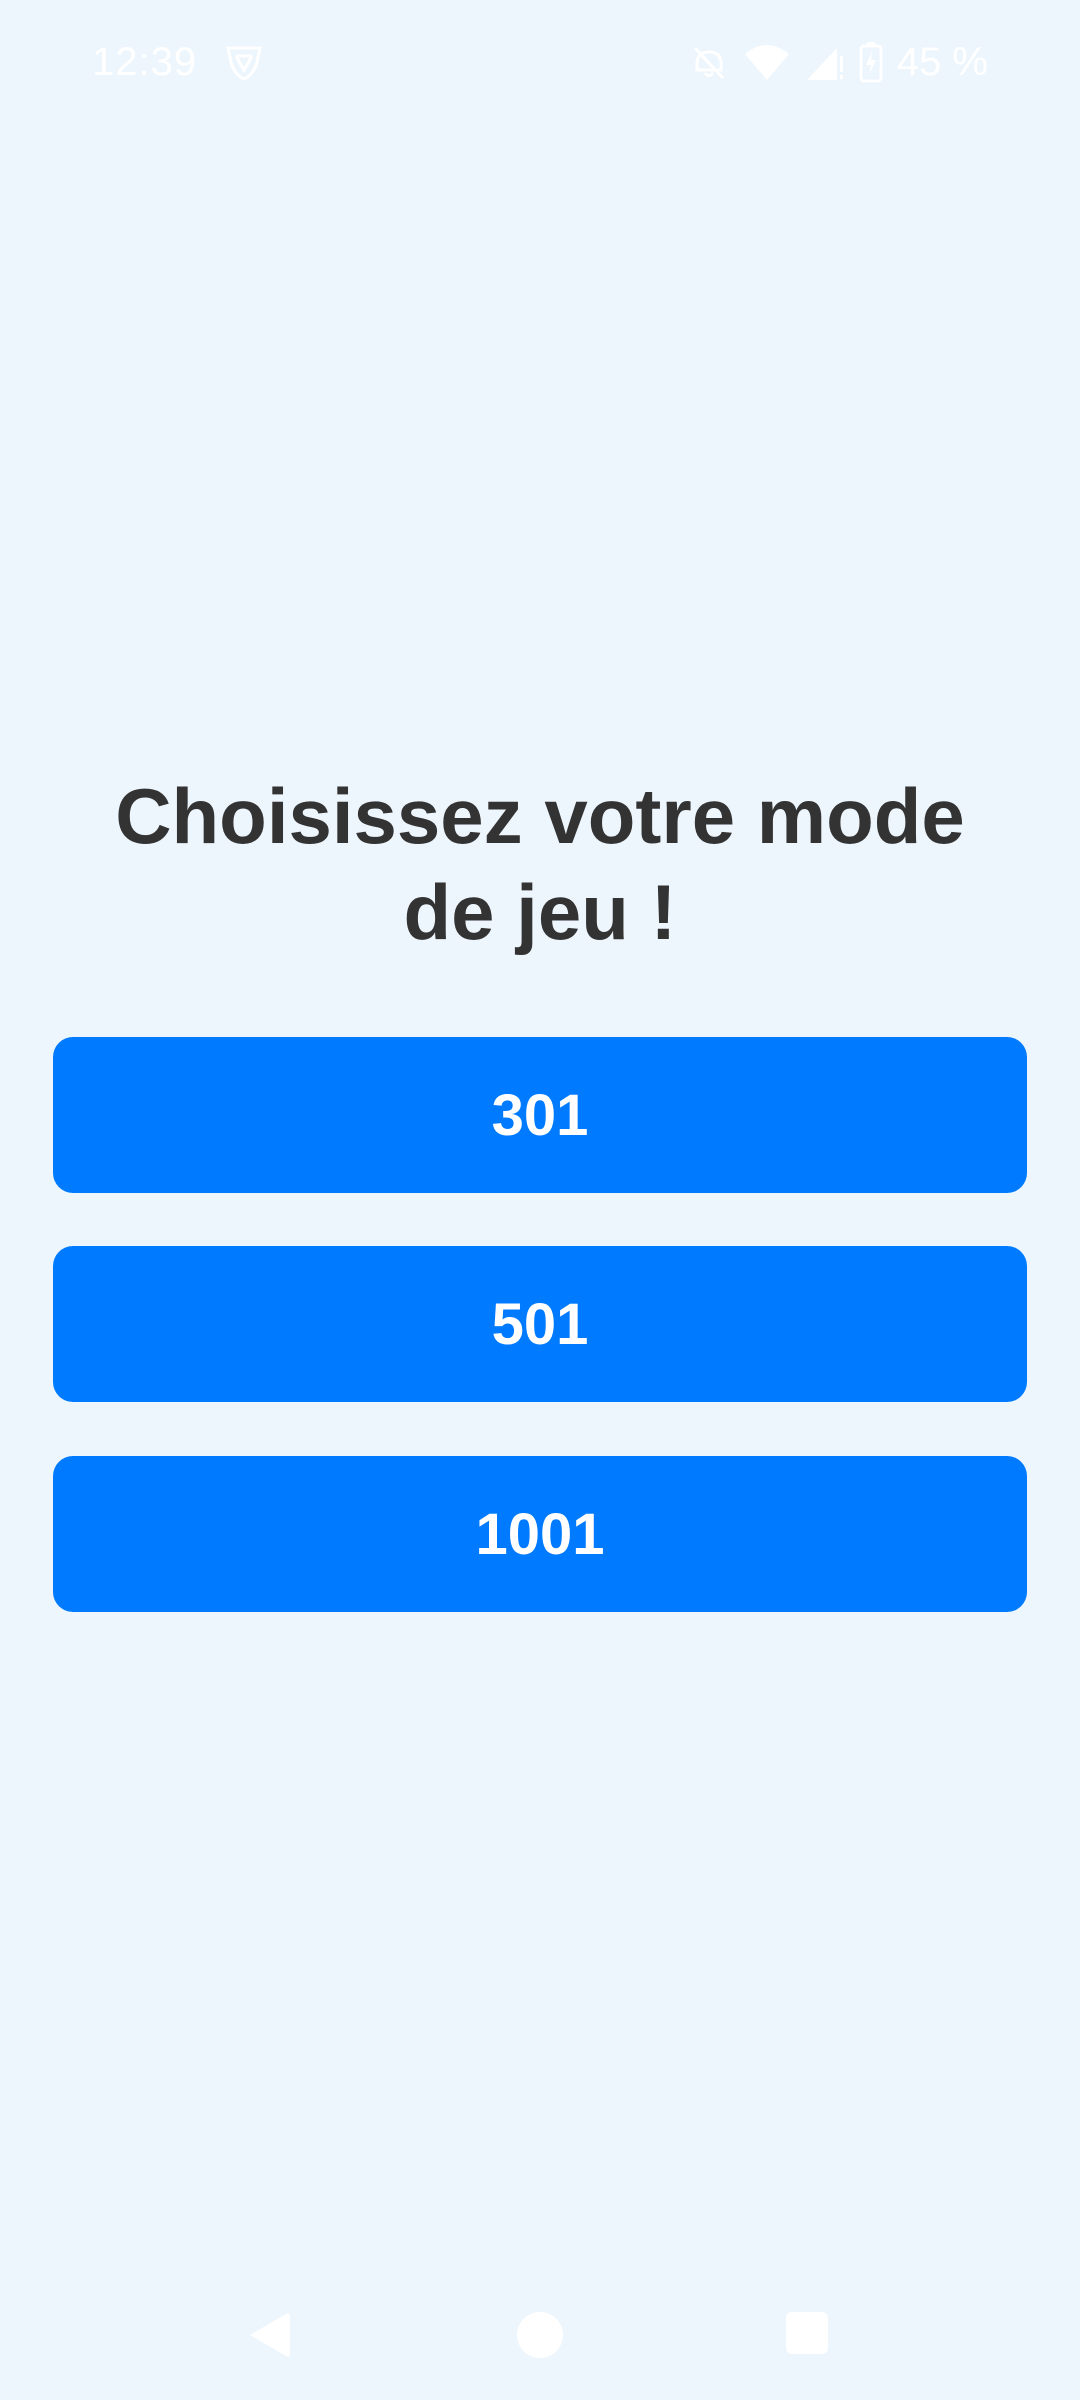  What do you see at coordinates (825, 62) in the screenshot?
I see `signal-icon` at bounding box center [825, 62].